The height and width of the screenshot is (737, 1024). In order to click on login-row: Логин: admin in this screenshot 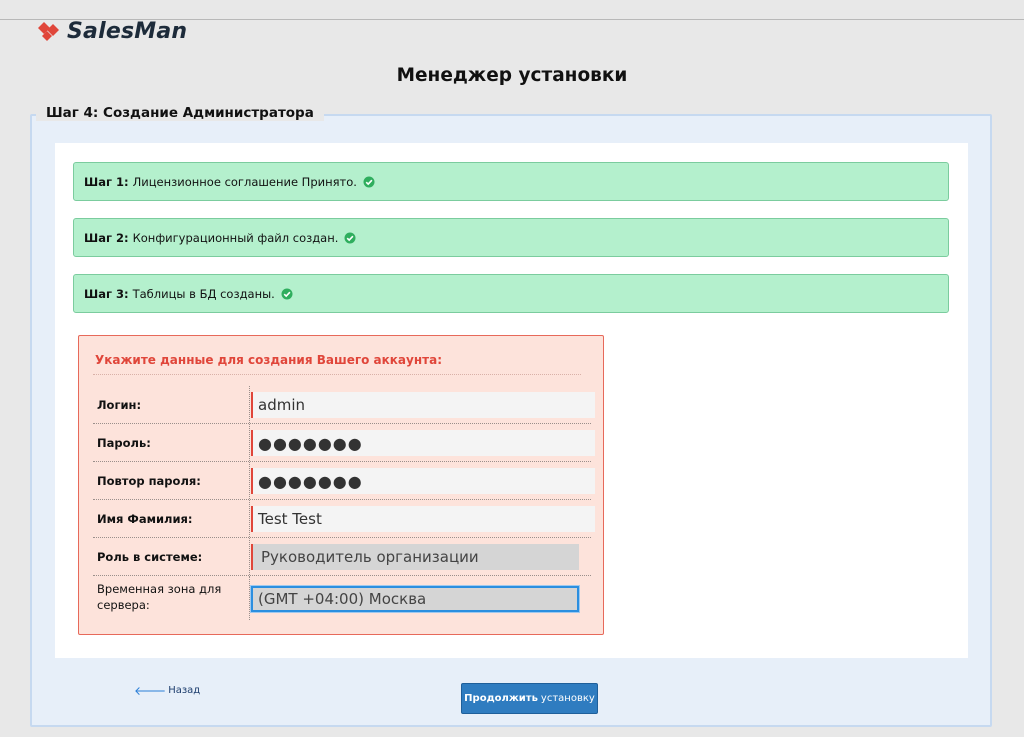, I will do `click(344, 405)`.